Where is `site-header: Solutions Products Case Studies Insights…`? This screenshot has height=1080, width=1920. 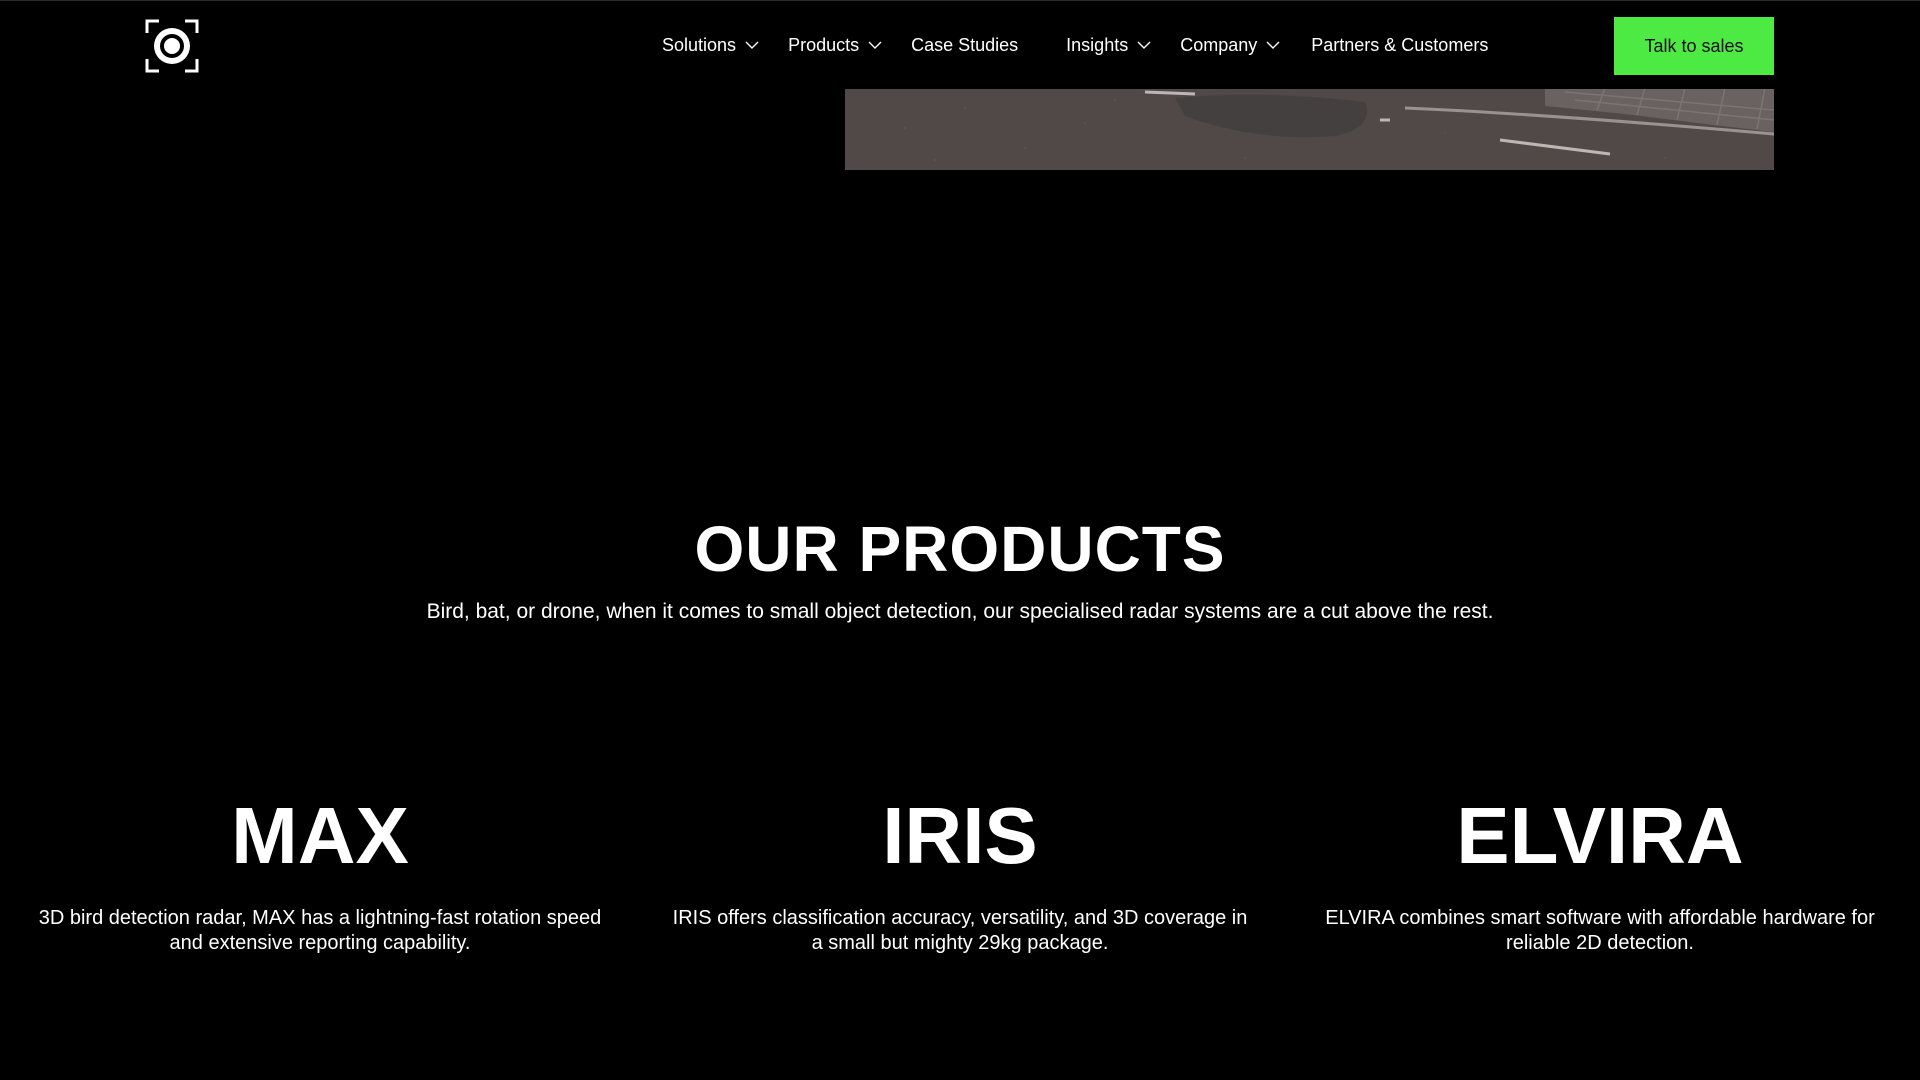
site-header: Solutions Products Case Studies Insights… is located at coordinates (960, 44).